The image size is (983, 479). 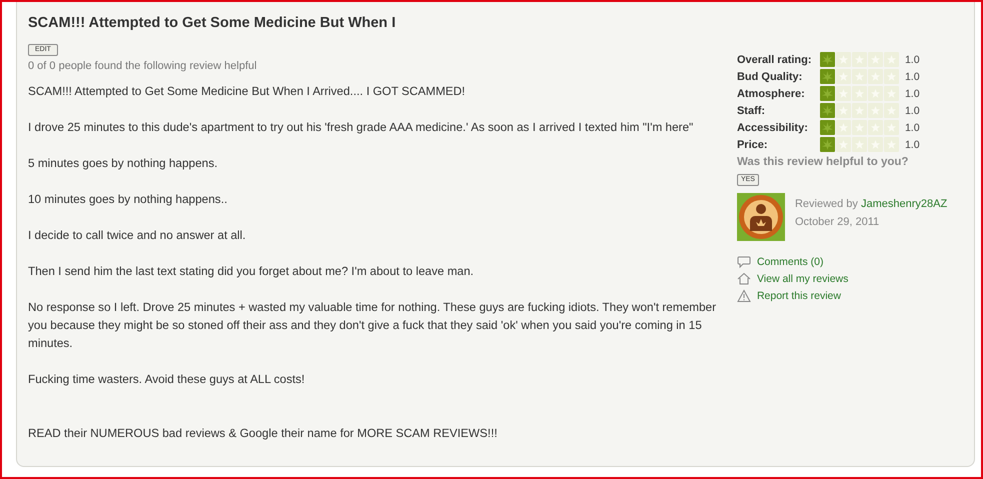 What do you see at coordinates (751, 110) in the screenshot?
I see `rating-label: Staff:` at bounding box center [751, 110].